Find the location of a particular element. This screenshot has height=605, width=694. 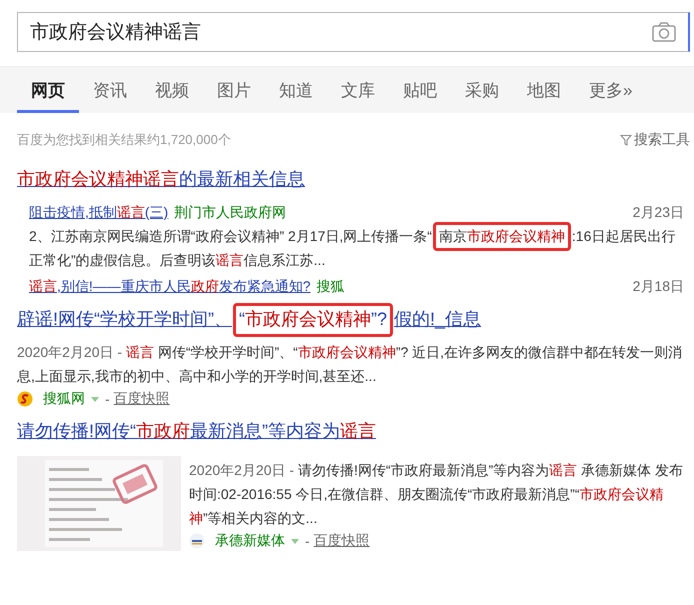

search-tools-link: 搜索工具 is located at coordinates (662, 140).